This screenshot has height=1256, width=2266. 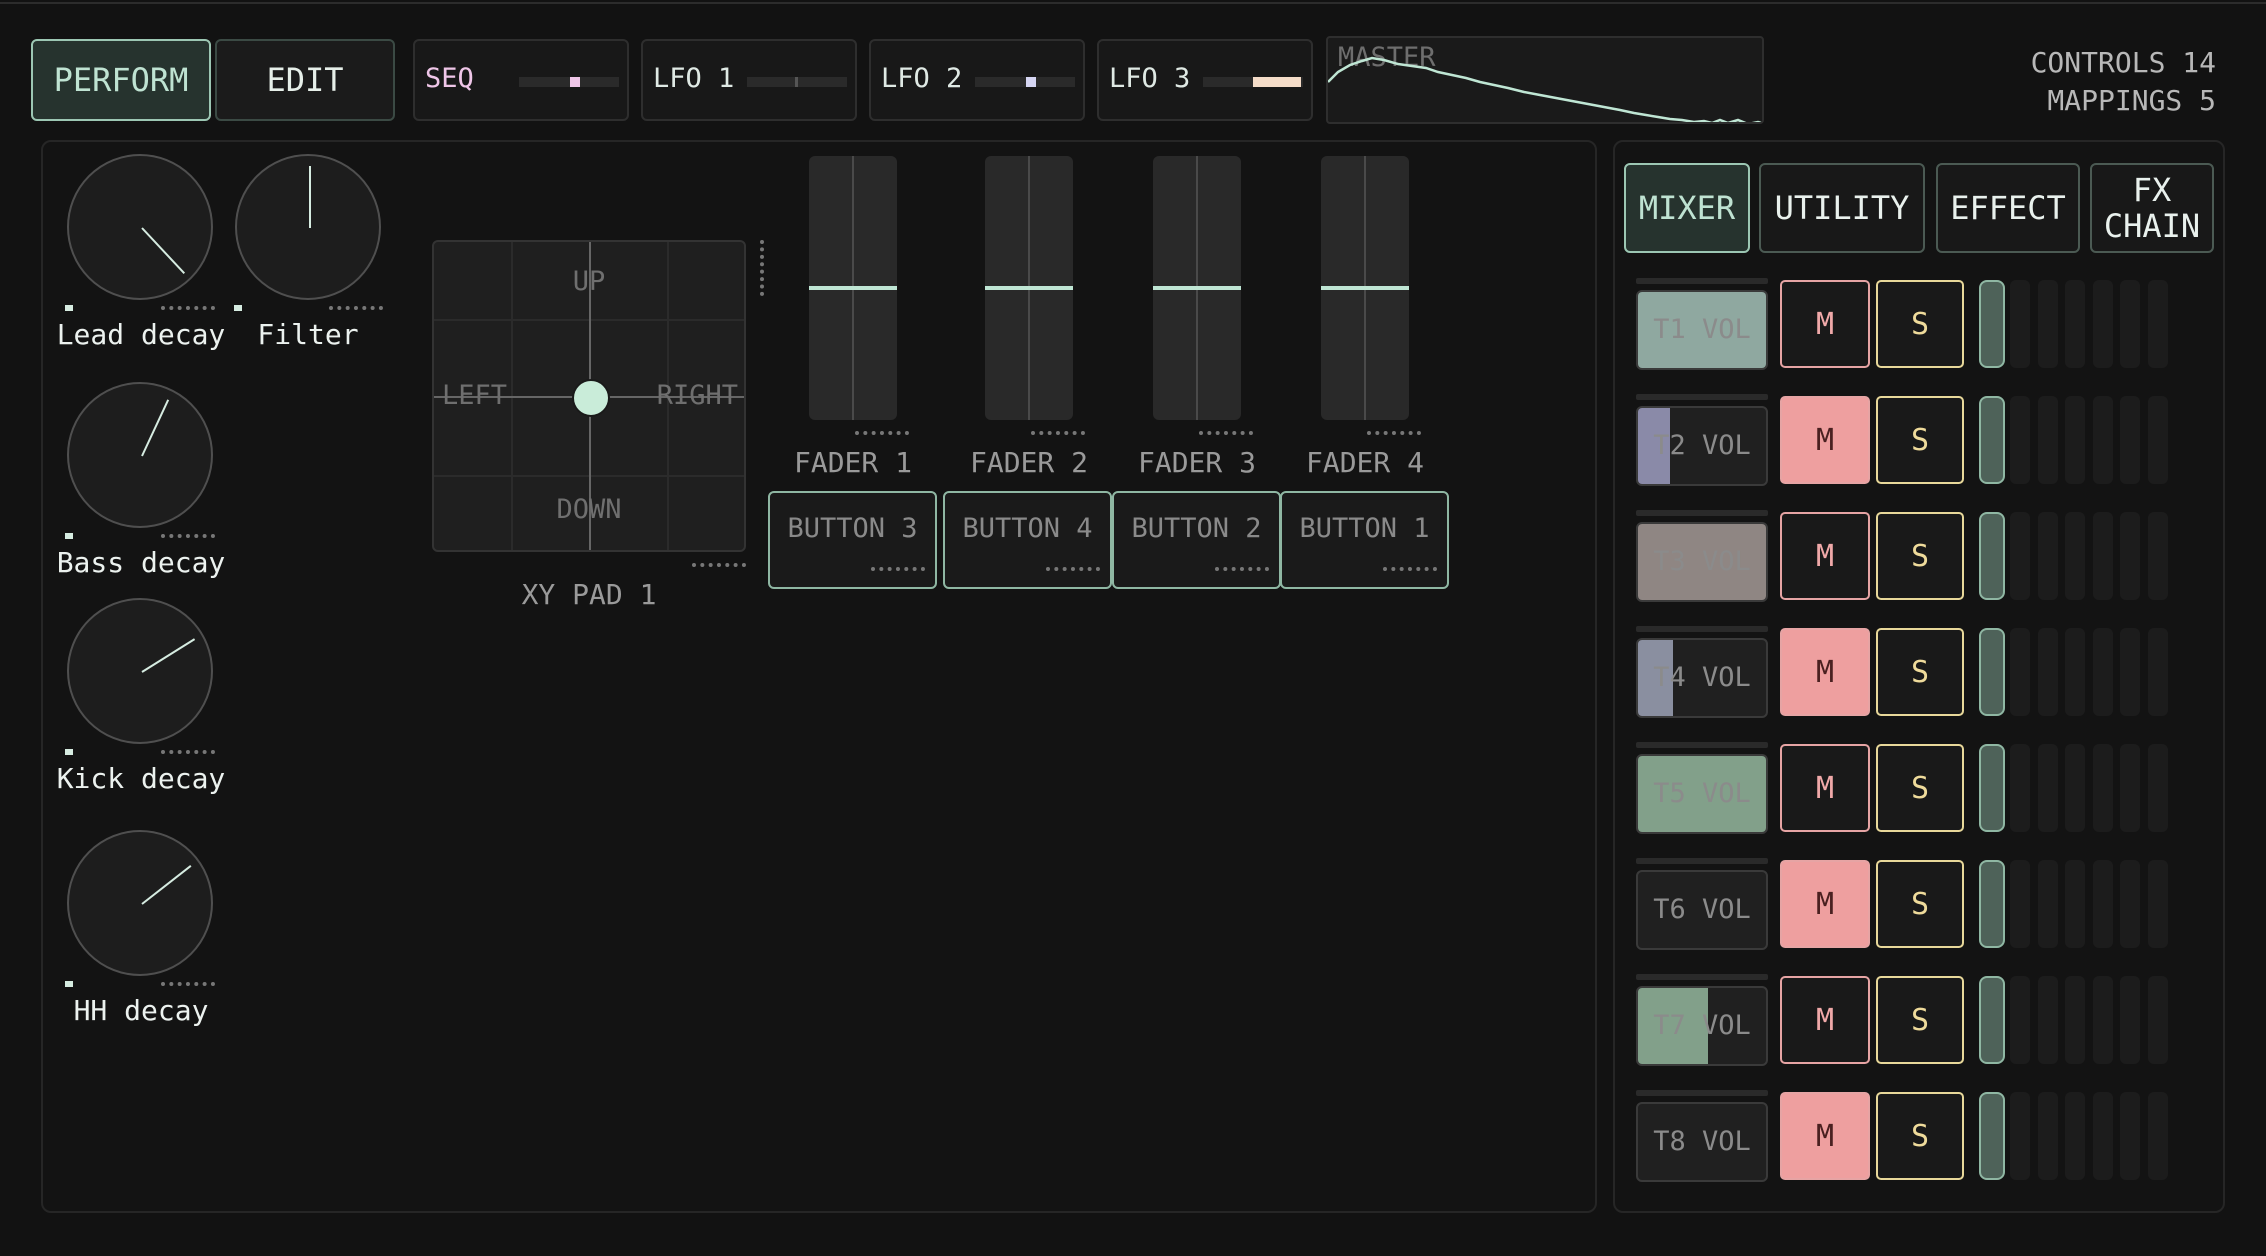 I want to click on track-1-volume-label: T1 VOL, so click(x=1702, y=329).